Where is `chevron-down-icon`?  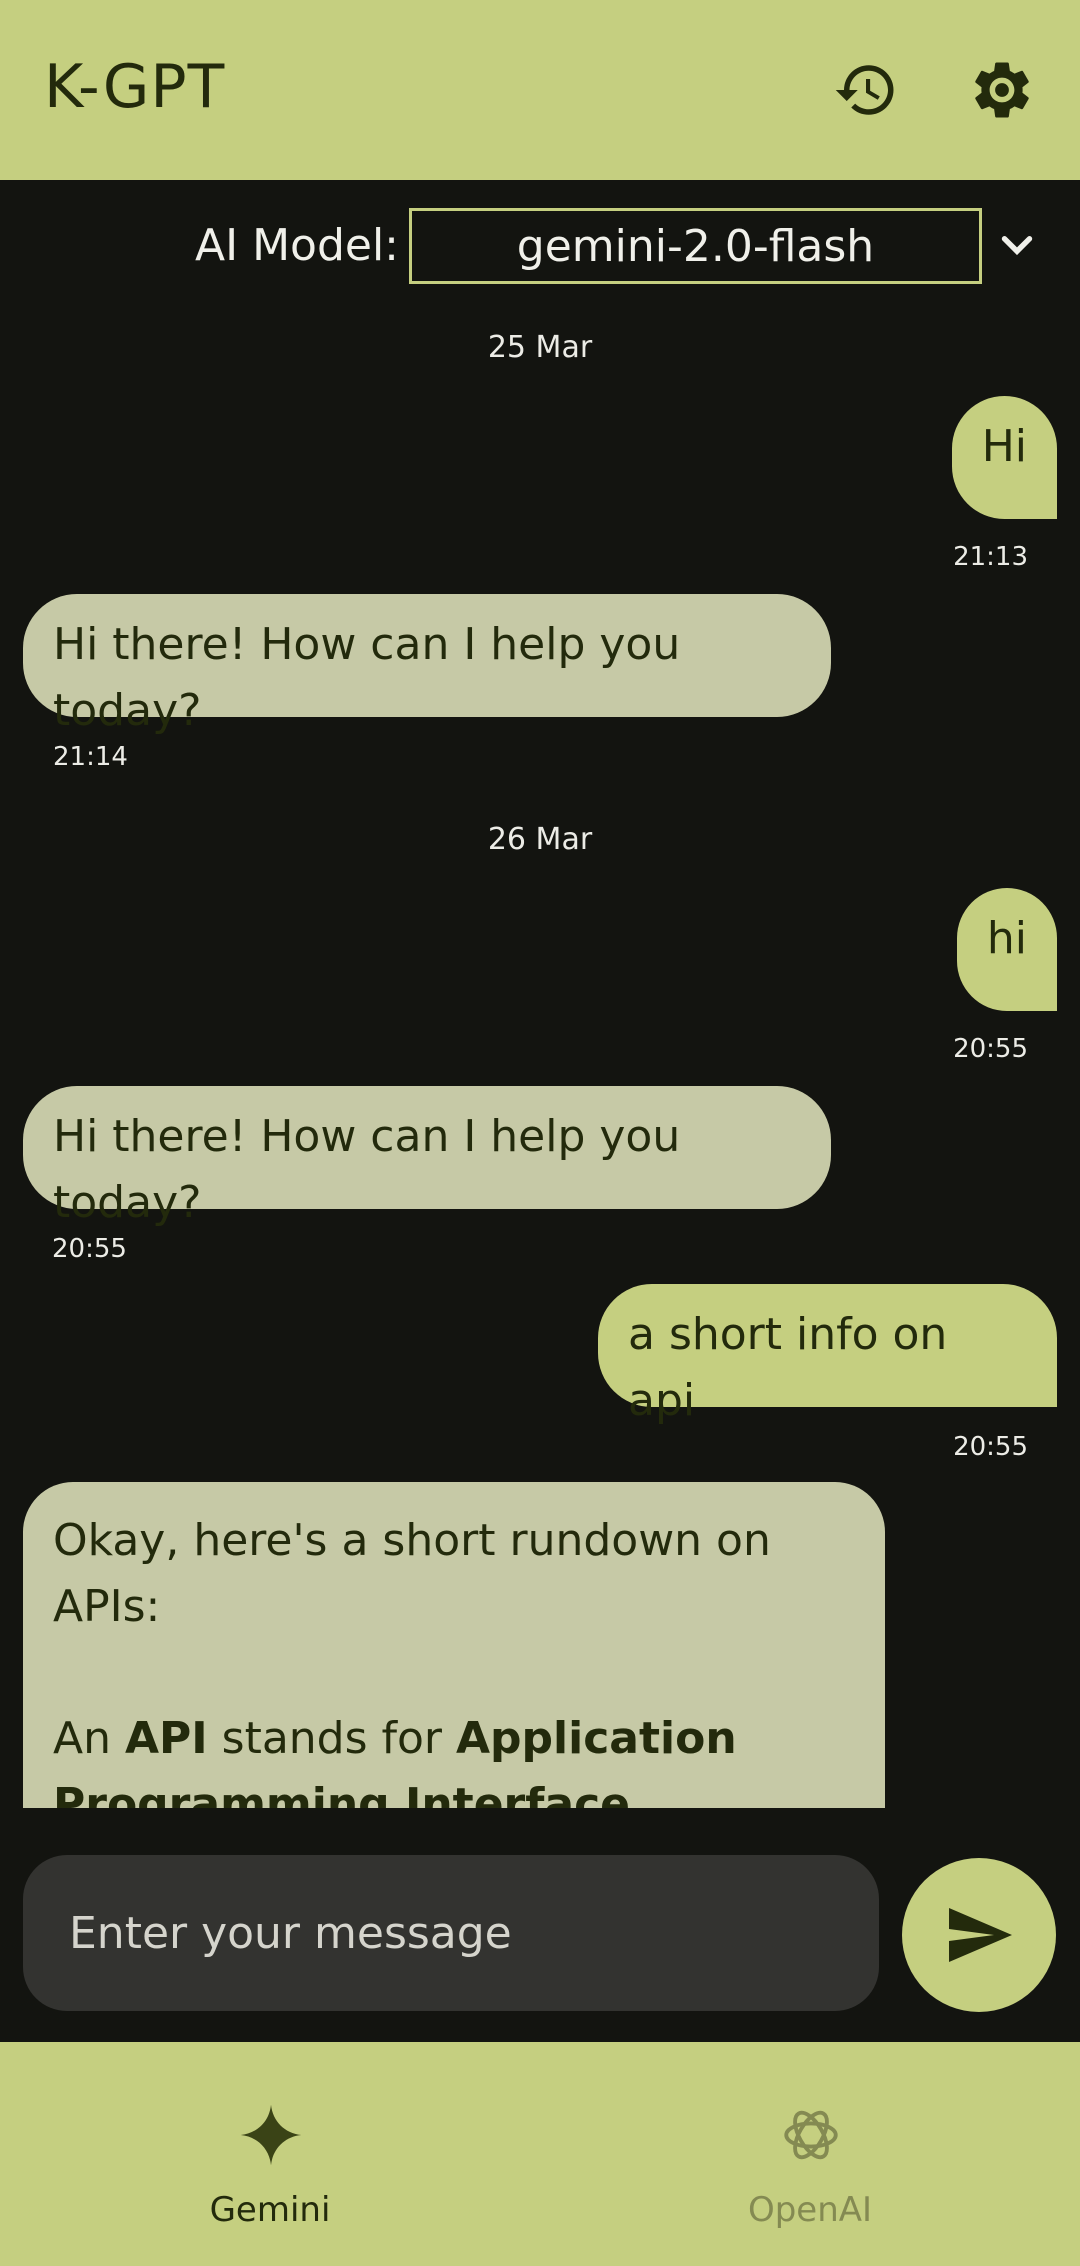 chevron-down-icon is located at coordinates (1017, 246).